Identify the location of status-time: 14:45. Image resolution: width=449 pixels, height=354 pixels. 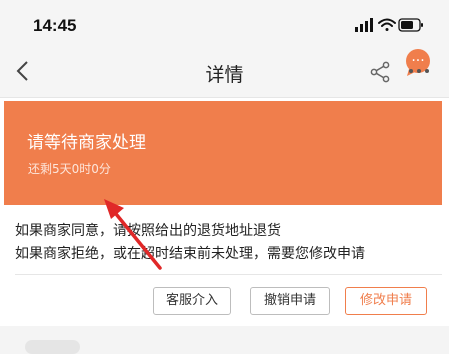
(55, 25).